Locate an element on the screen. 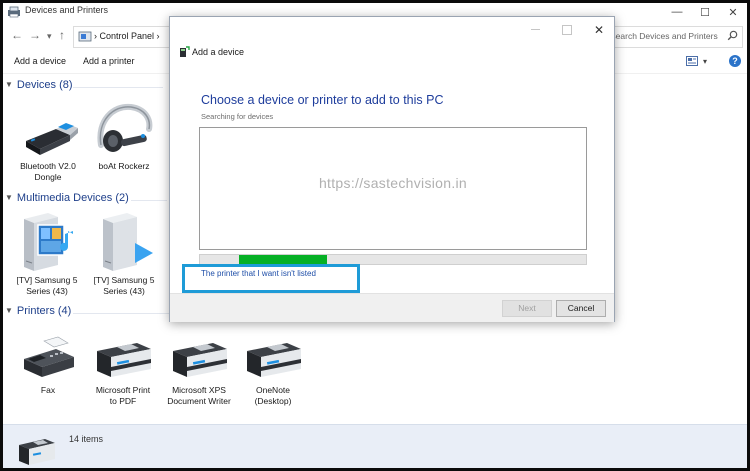 The height and width of the screenshot is (471, 750). search-box: Search Devices and Printers is located at coordinates (675, 37).